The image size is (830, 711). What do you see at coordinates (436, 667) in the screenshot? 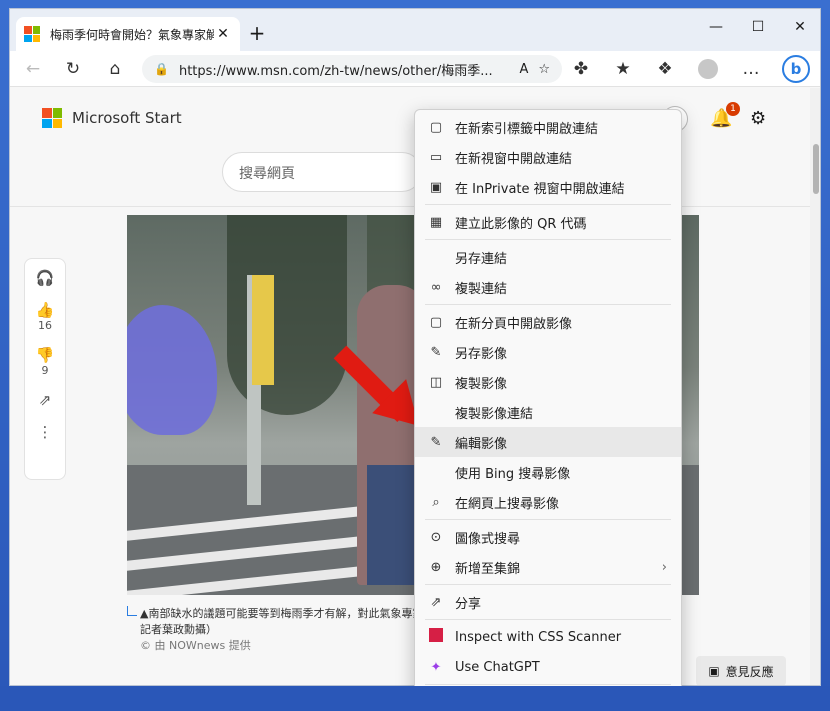
I see `chatgpt-icon: ✦` at bounding box center [436, 667].